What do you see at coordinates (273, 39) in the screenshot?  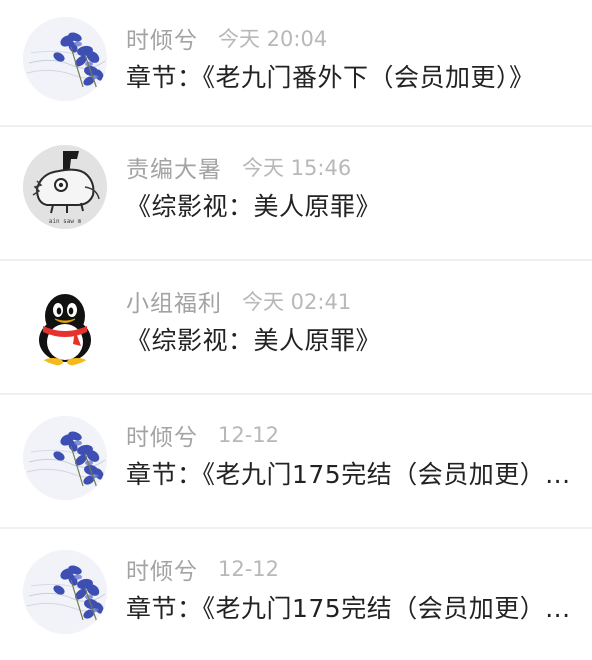 I see `message-time: 今天 20:04` at bounding box center [273, 39].